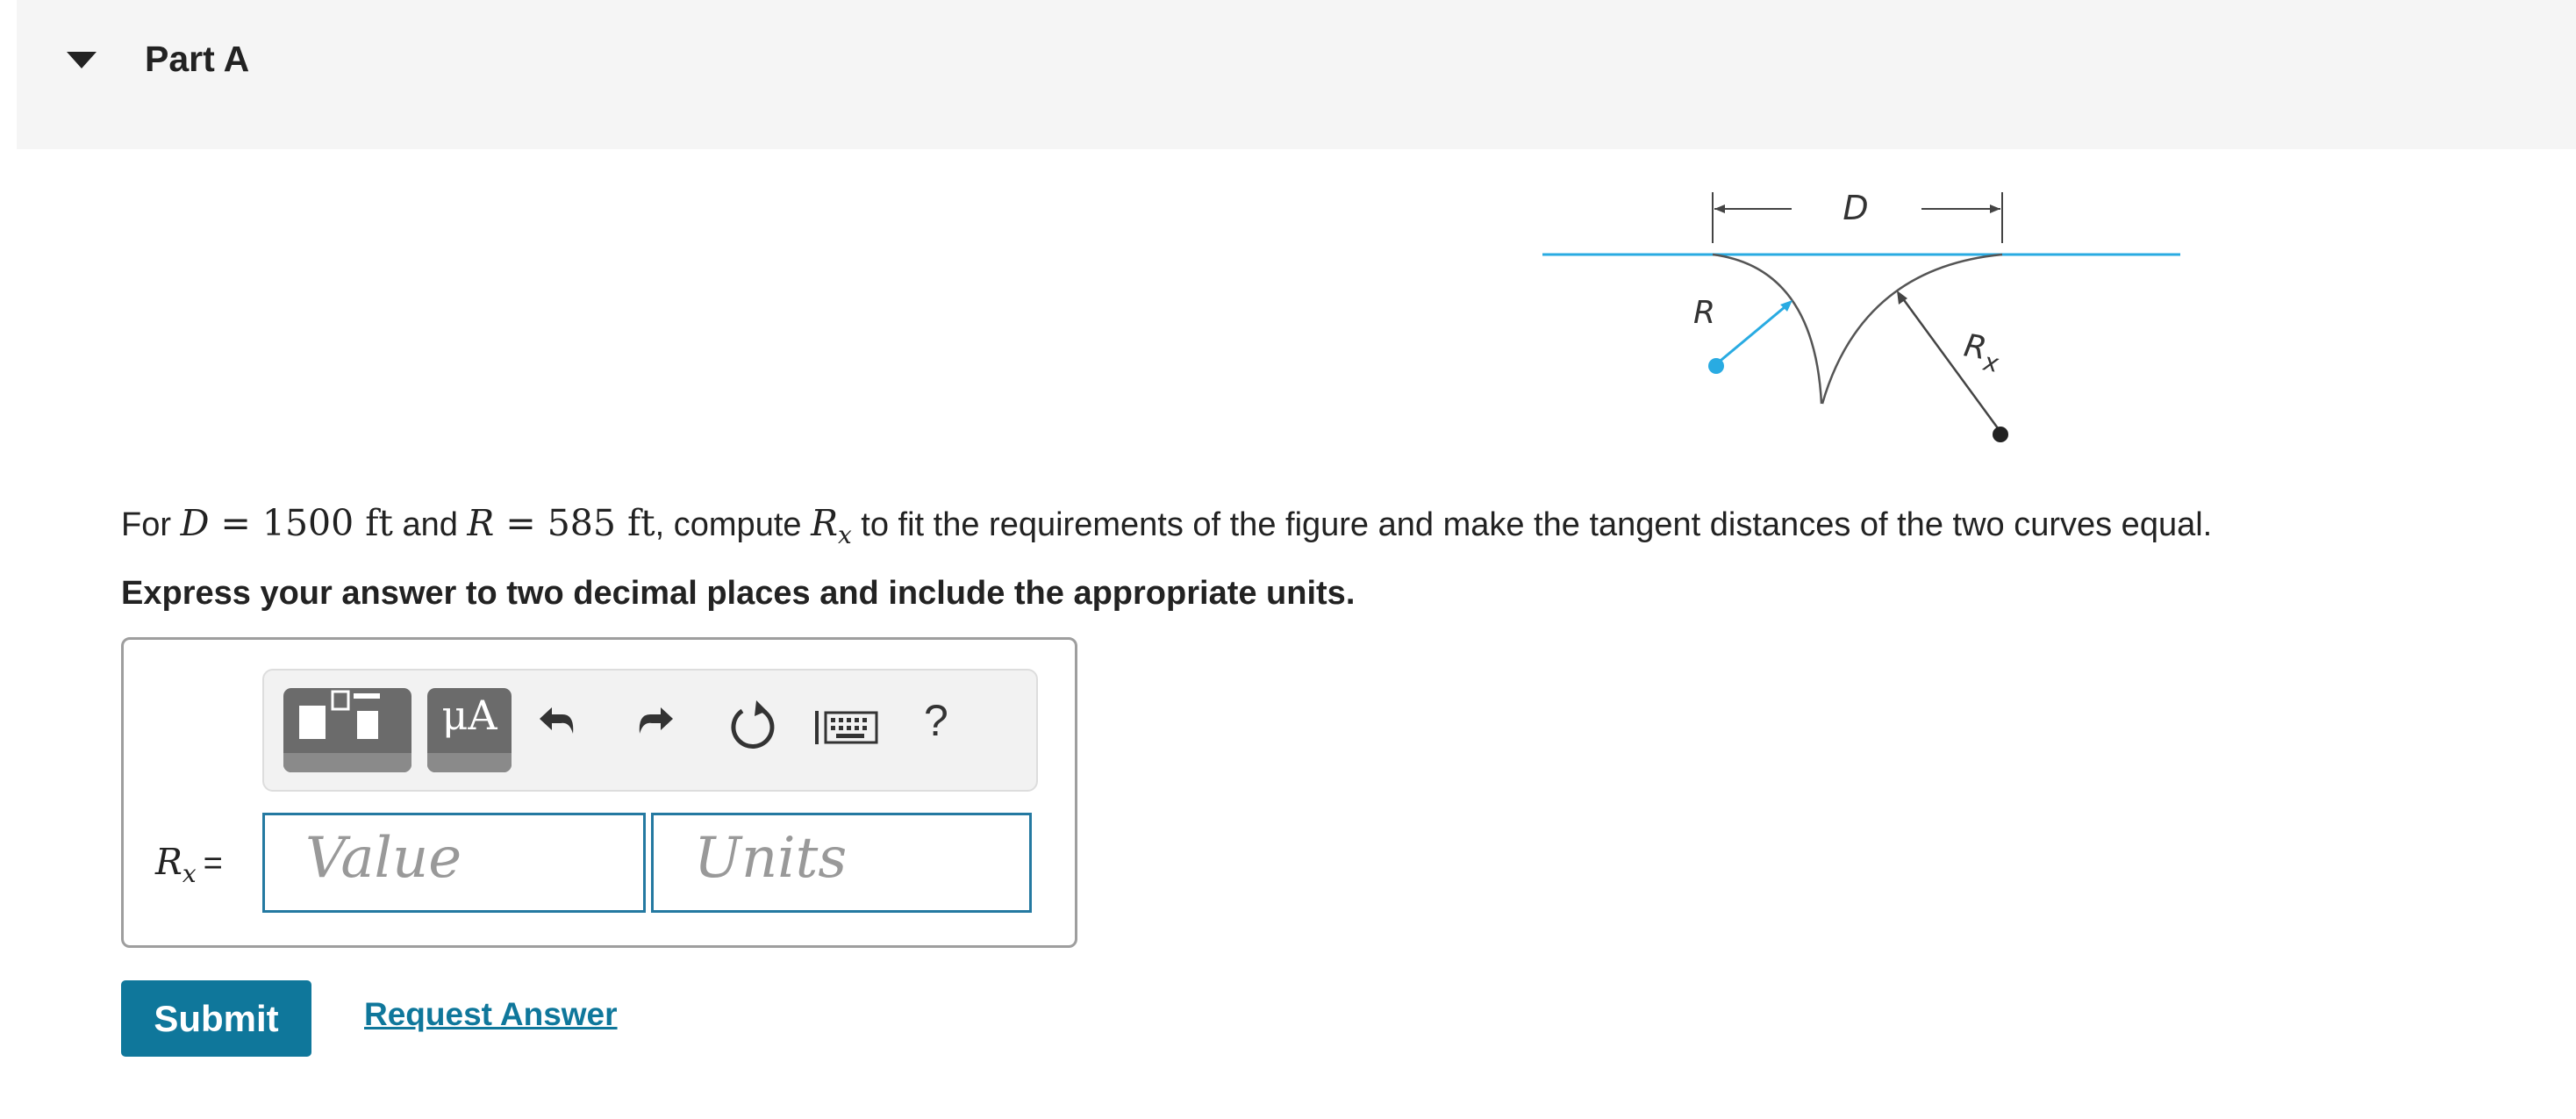 The image size is (2576, 1119). I want to click on curve-left, so click(1767, 329).